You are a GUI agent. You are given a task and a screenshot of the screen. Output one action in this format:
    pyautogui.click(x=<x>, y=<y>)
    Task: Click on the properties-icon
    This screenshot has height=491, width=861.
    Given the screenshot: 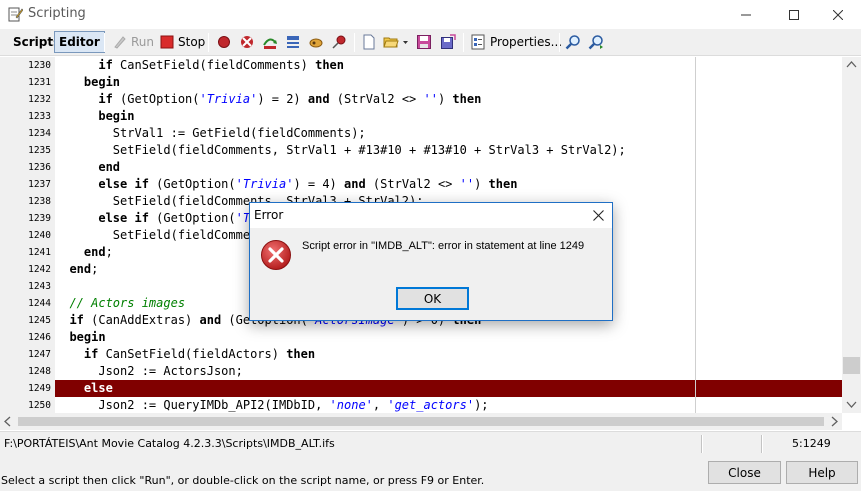 What is the action you would take?
    pyautogui.click(x=478, y=42)
    